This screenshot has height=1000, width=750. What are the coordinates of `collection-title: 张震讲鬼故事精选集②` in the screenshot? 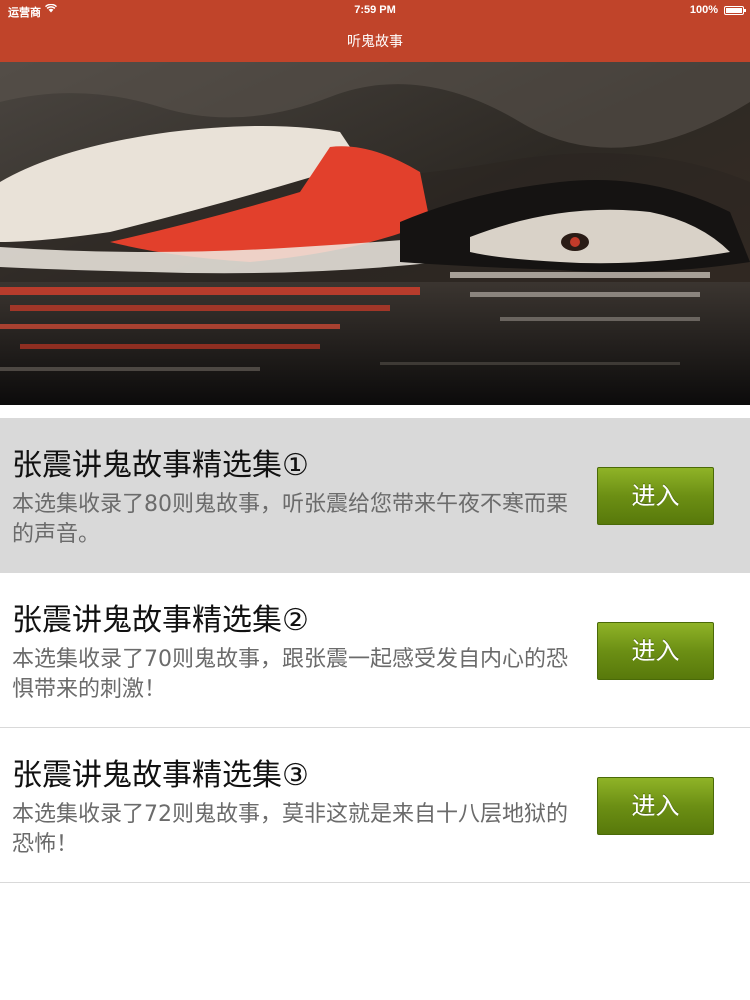 It's located at (160, 620).